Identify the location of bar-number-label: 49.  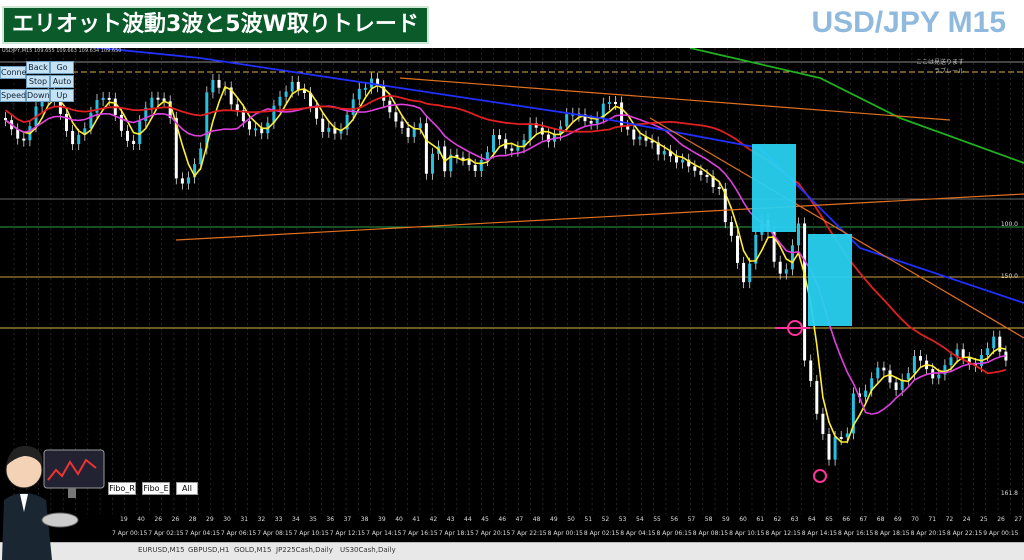
(554, 519).